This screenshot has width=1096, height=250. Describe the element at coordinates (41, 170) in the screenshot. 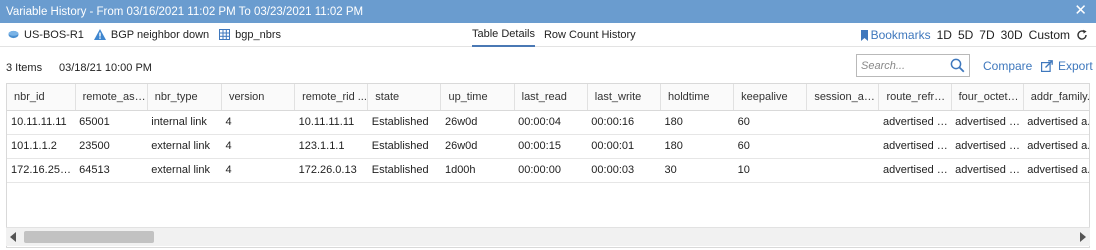

I see `table-cell: 172.16.253.9` at that location.